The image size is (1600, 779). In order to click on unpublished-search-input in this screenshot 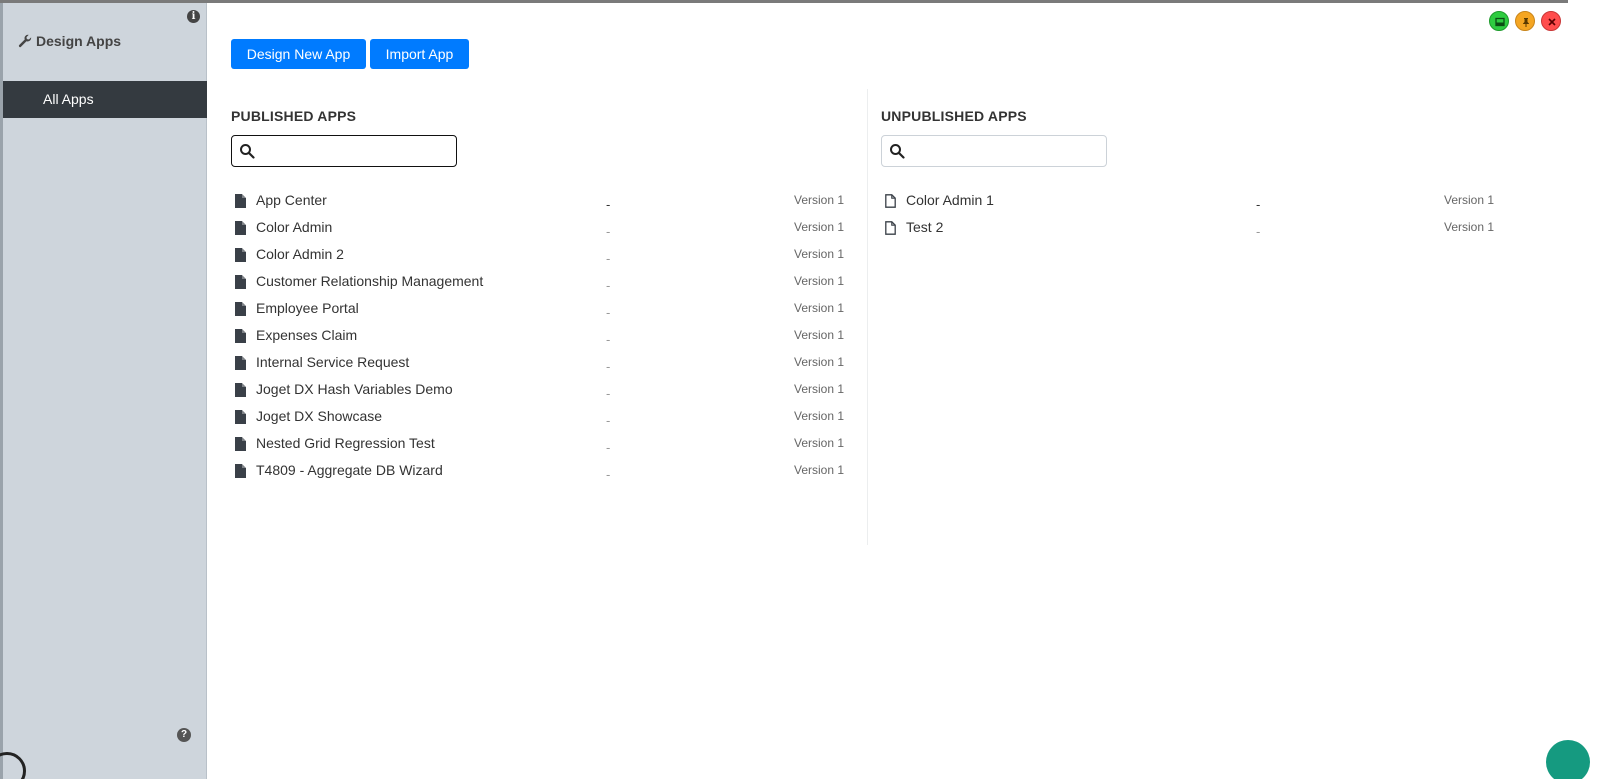, I will do `click(1005, 151)`.